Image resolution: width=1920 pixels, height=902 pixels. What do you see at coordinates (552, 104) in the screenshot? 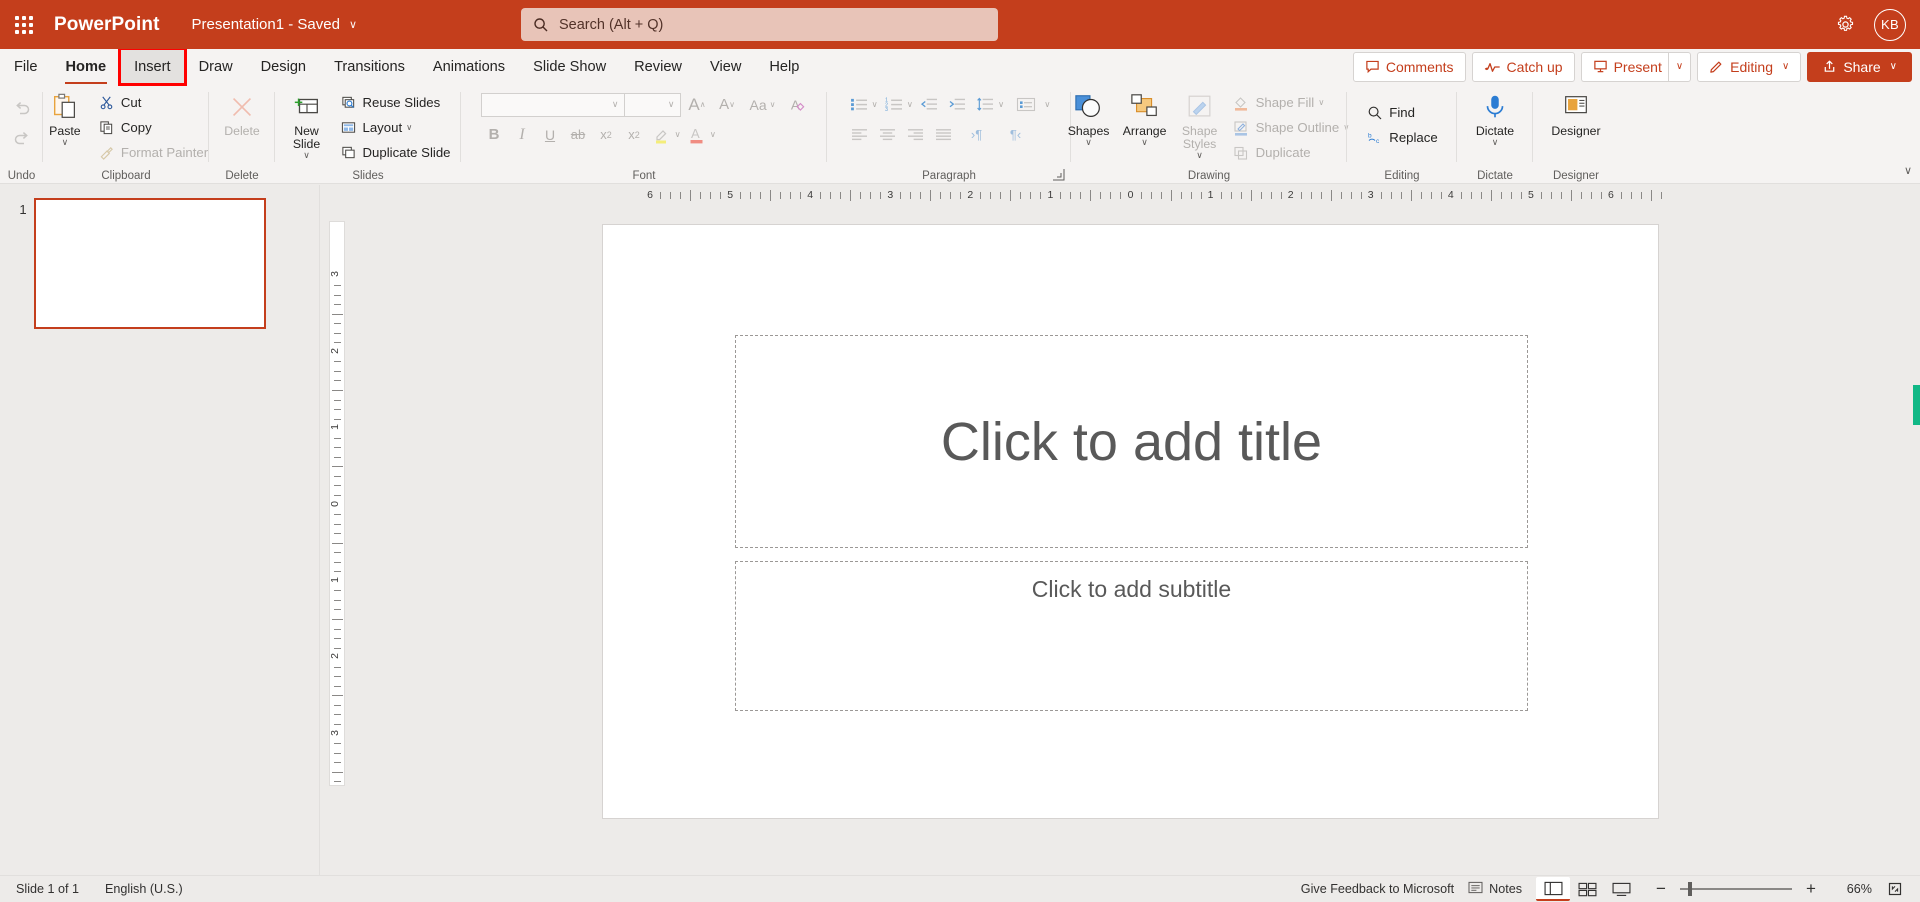
I see `font-name-combobox: ∨` at bounding box center [552, 104].